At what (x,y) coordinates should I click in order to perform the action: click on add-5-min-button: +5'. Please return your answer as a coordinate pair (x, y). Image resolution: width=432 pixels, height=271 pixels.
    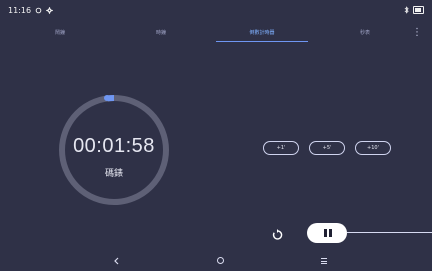
    Looking at the image, I should click on (327, 148).